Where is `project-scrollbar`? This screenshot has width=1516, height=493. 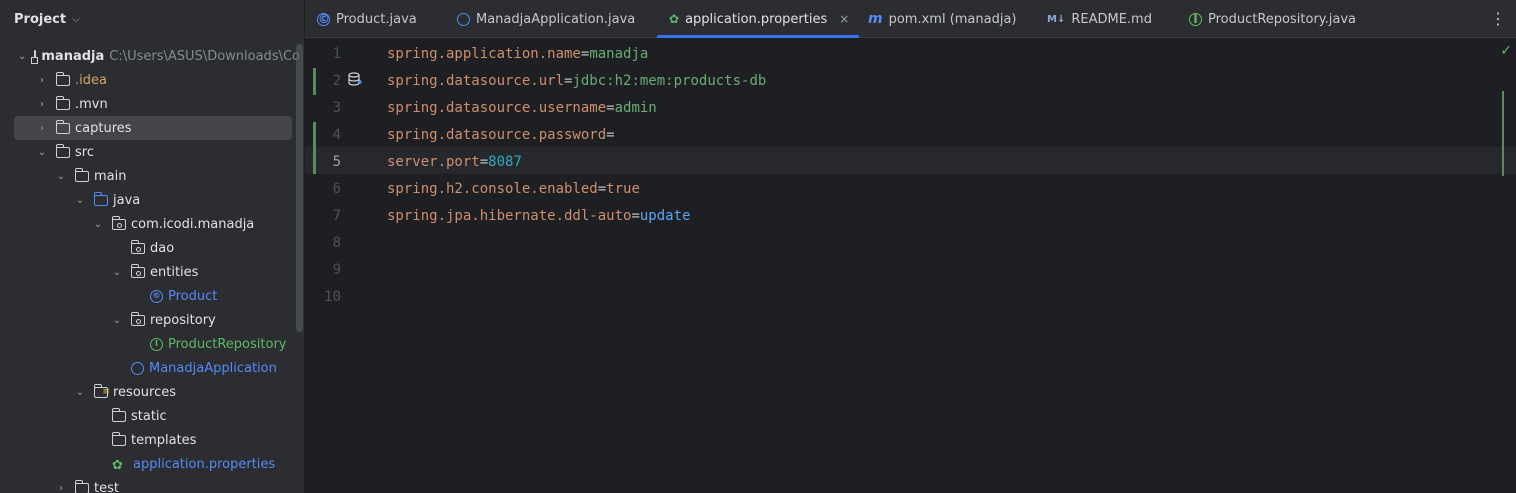
project-scrollbar is located at coordinates (299, 188).